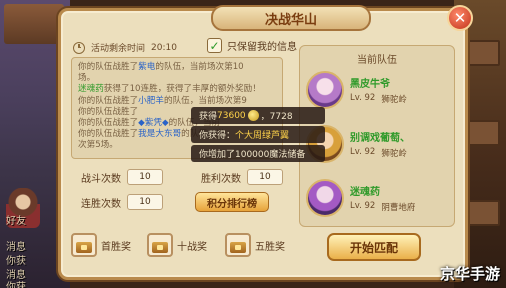 This screenshot has width=506, height=288. What do you see at coordinates (16, 247) in the screenshot?
I see `side-chat-text: 消息` at bounding box center [16, 247].